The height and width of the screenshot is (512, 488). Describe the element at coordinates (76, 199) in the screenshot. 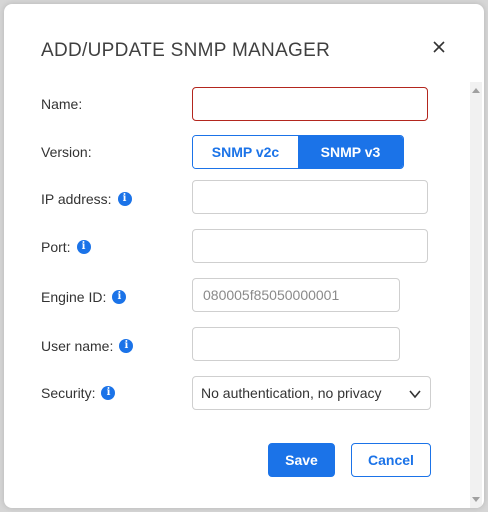

I see `ip-address-label-text: IP address:` at that location.